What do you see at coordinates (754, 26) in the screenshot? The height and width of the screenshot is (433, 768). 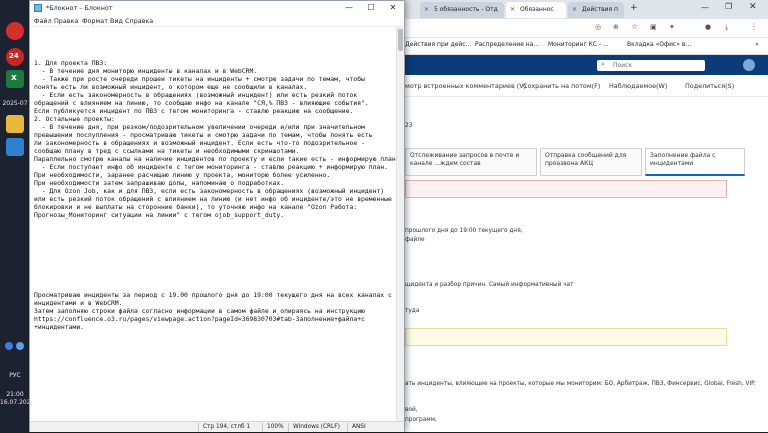 I see `menu-icon: ⋮` at bounding box center [754, 26].